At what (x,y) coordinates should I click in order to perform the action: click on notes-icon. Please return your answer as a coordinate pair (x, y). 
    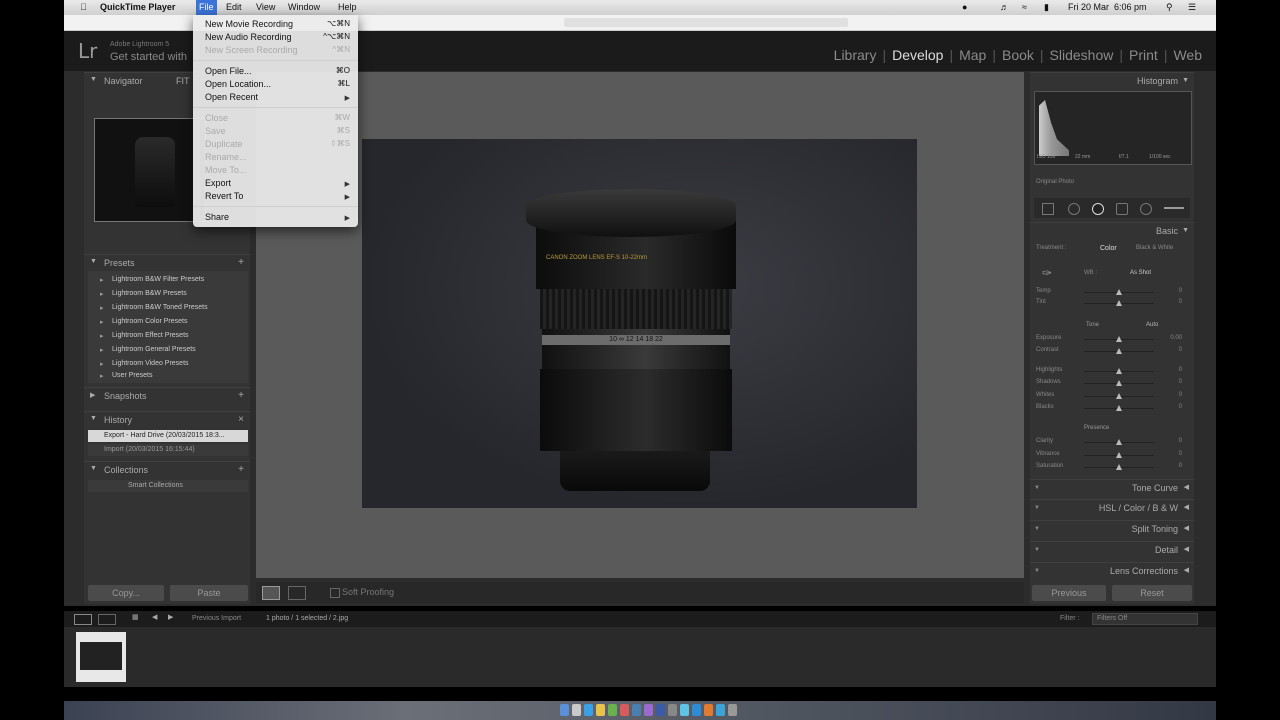
    Looking at the image, I should click on (600, 710).